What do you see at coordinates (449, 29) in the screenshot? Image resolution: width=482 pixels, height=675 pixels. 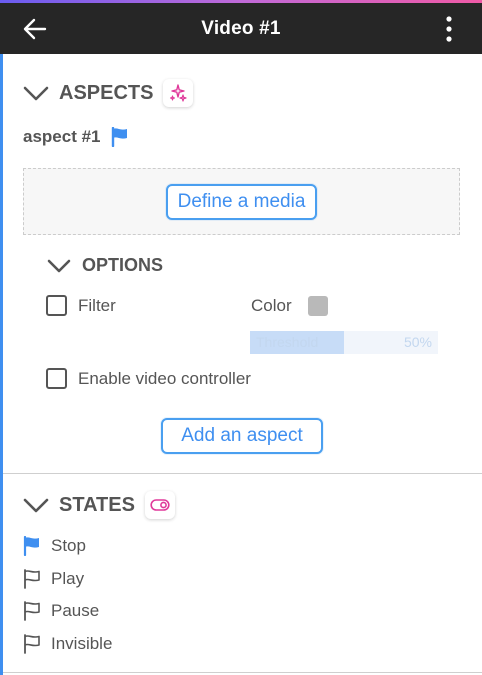 I see `more-vertical-icon` at bounding box center [449, 29].